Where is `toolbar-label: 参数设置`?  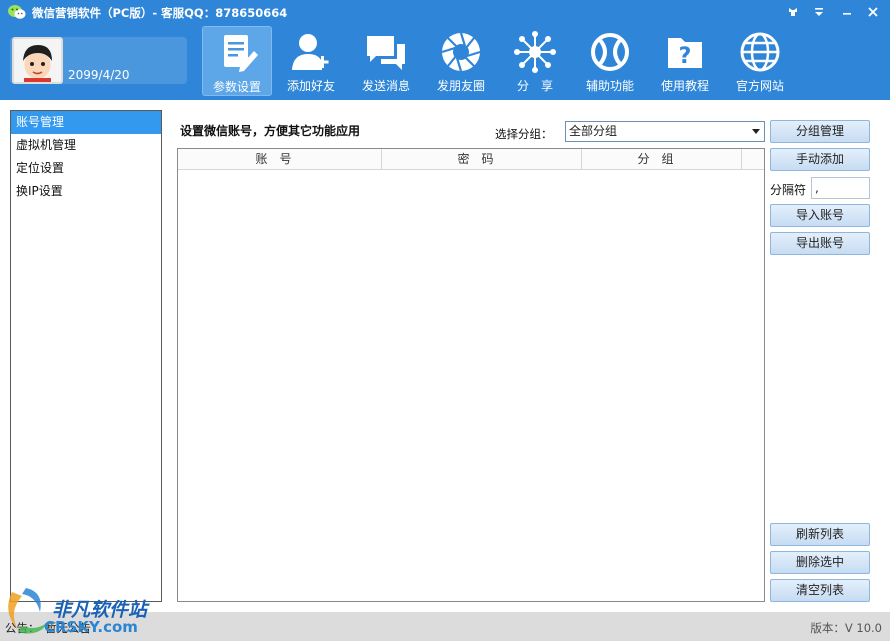 toolbar-label: 参数设置 is located at coordinates (236, 87).